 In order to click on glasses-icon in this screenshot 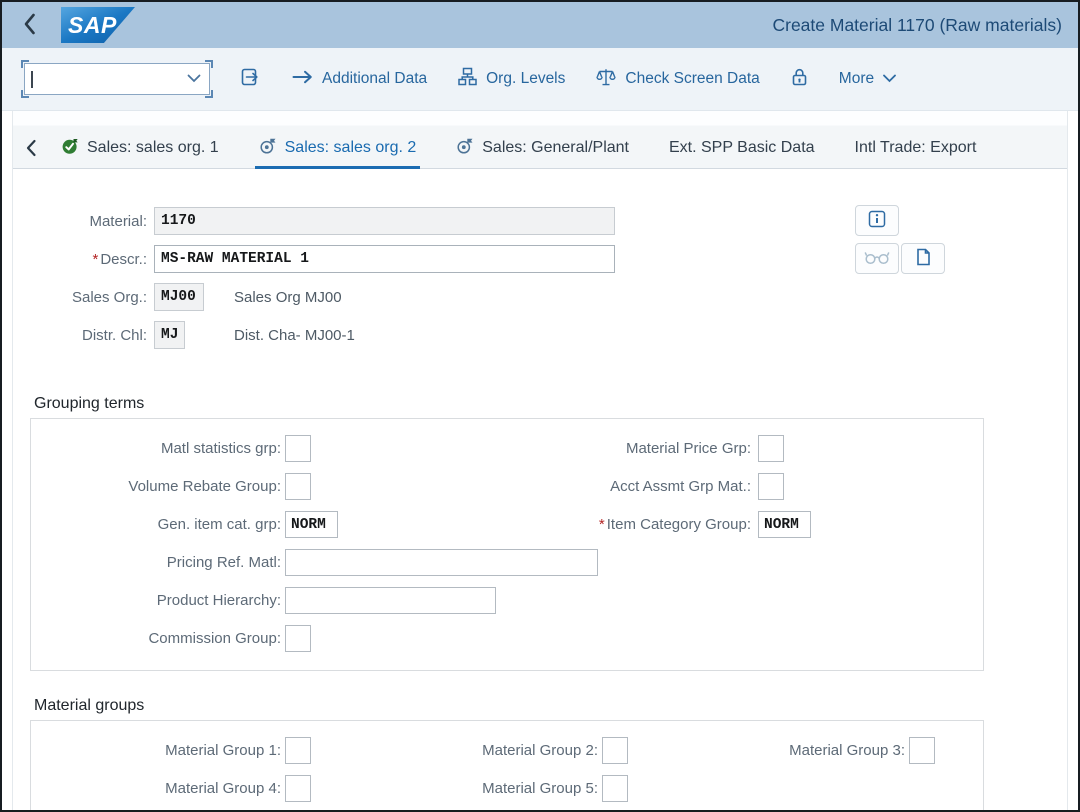, I will do `click(877, 259)`.